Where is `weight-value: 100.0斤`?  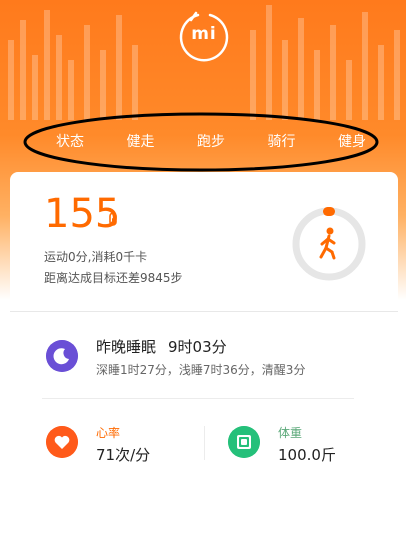 weight-value: 100.0斤 is located at coordinates (307, 454).